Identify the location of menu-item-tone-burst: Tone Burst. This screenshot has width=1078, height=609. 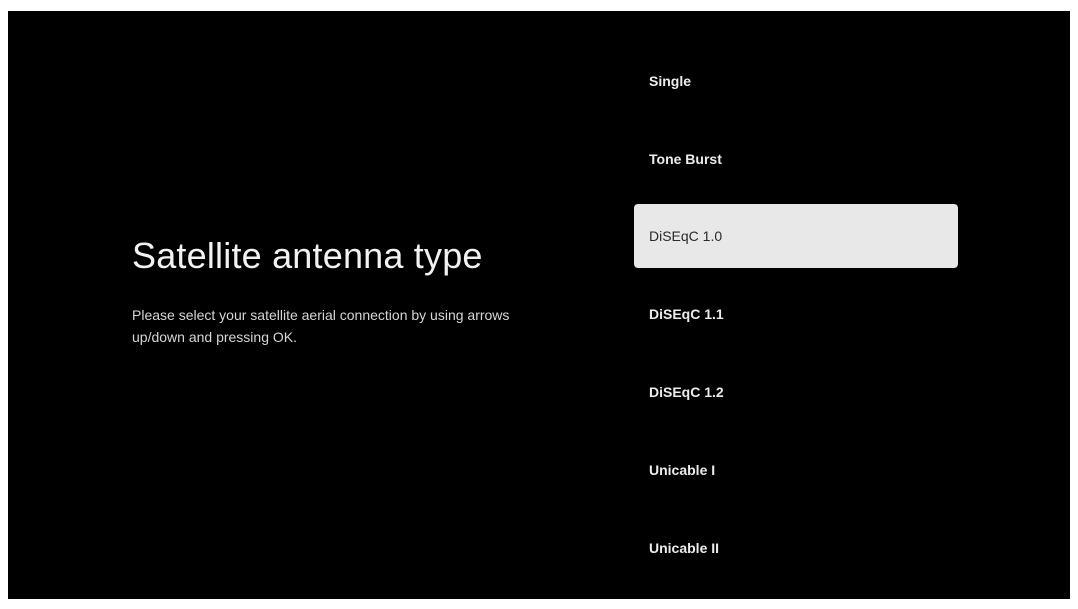
(796, 159).